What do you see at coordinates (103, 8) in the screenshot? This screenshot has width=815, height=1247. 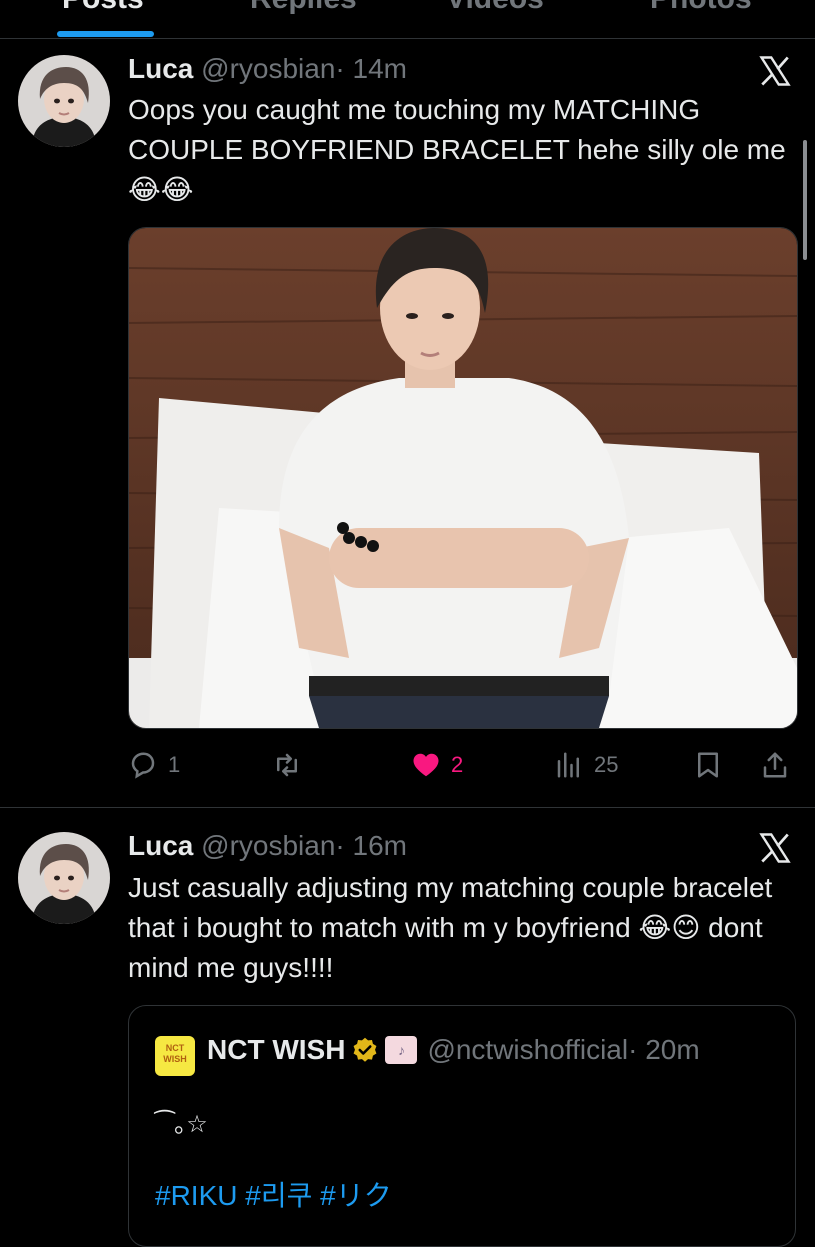 I see `tab-posts: Posts` at bounding box center [103, 8].